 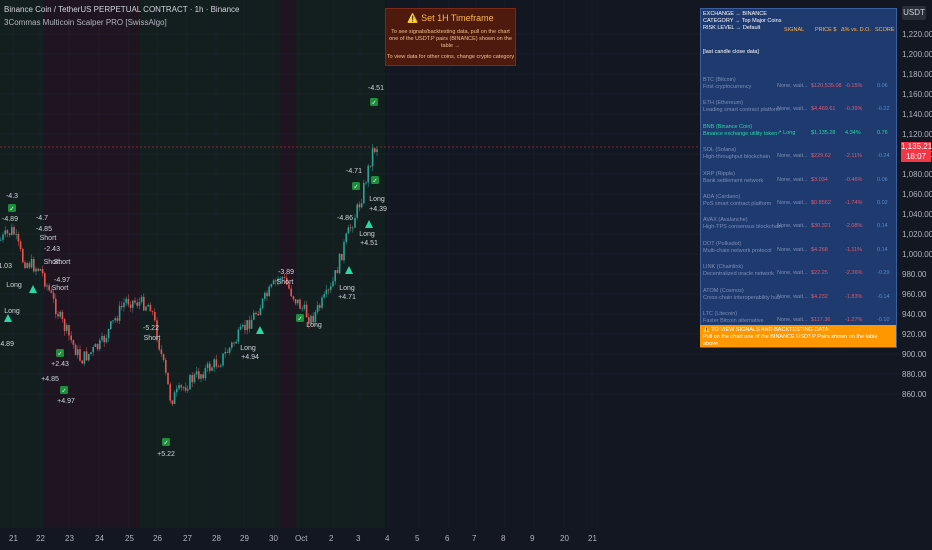 I want to click on time-tick: 21, so click(x=592, y=538).